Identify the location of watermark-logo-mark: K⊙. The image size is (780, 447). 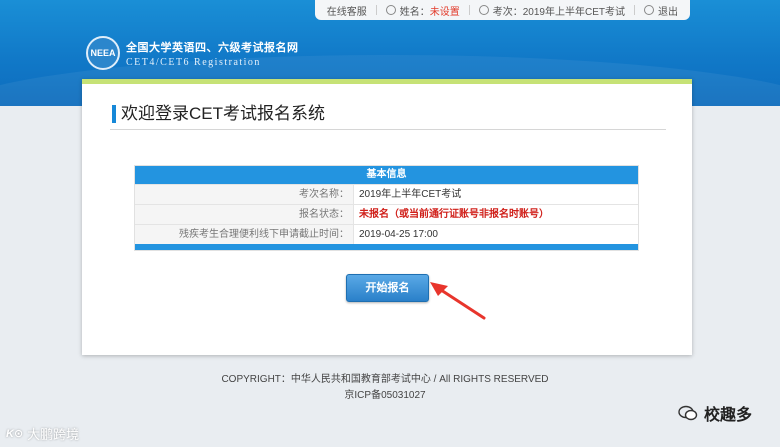
(15, 434).